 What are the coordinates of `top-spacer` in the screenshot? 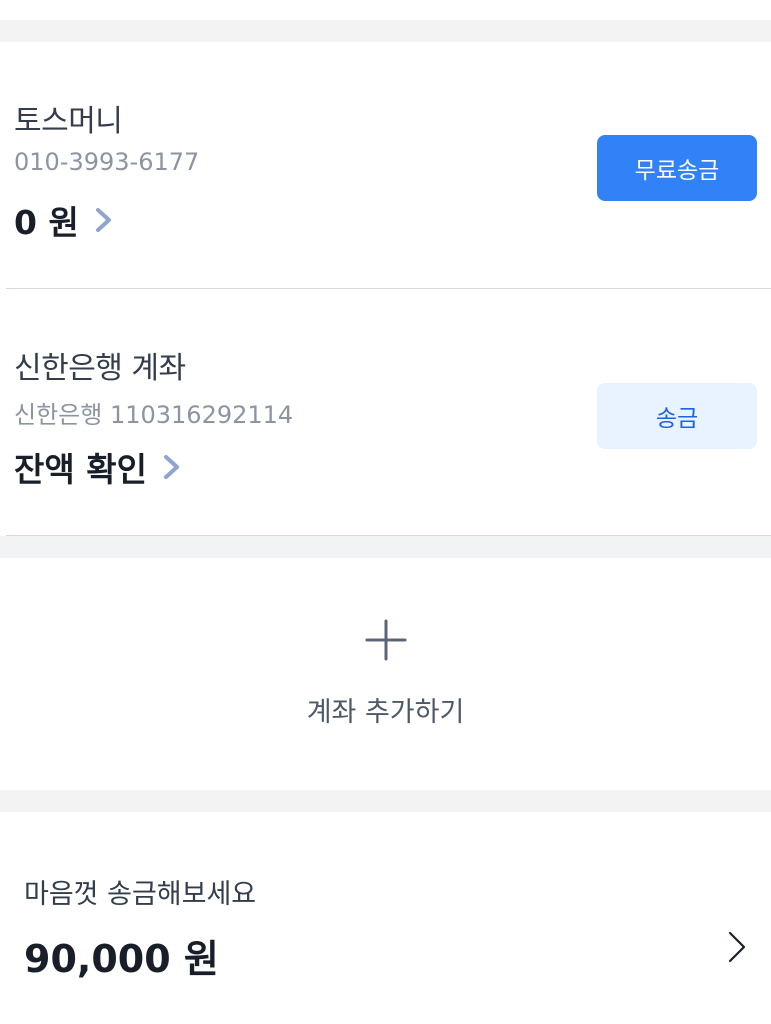 It's located at (385, 10).